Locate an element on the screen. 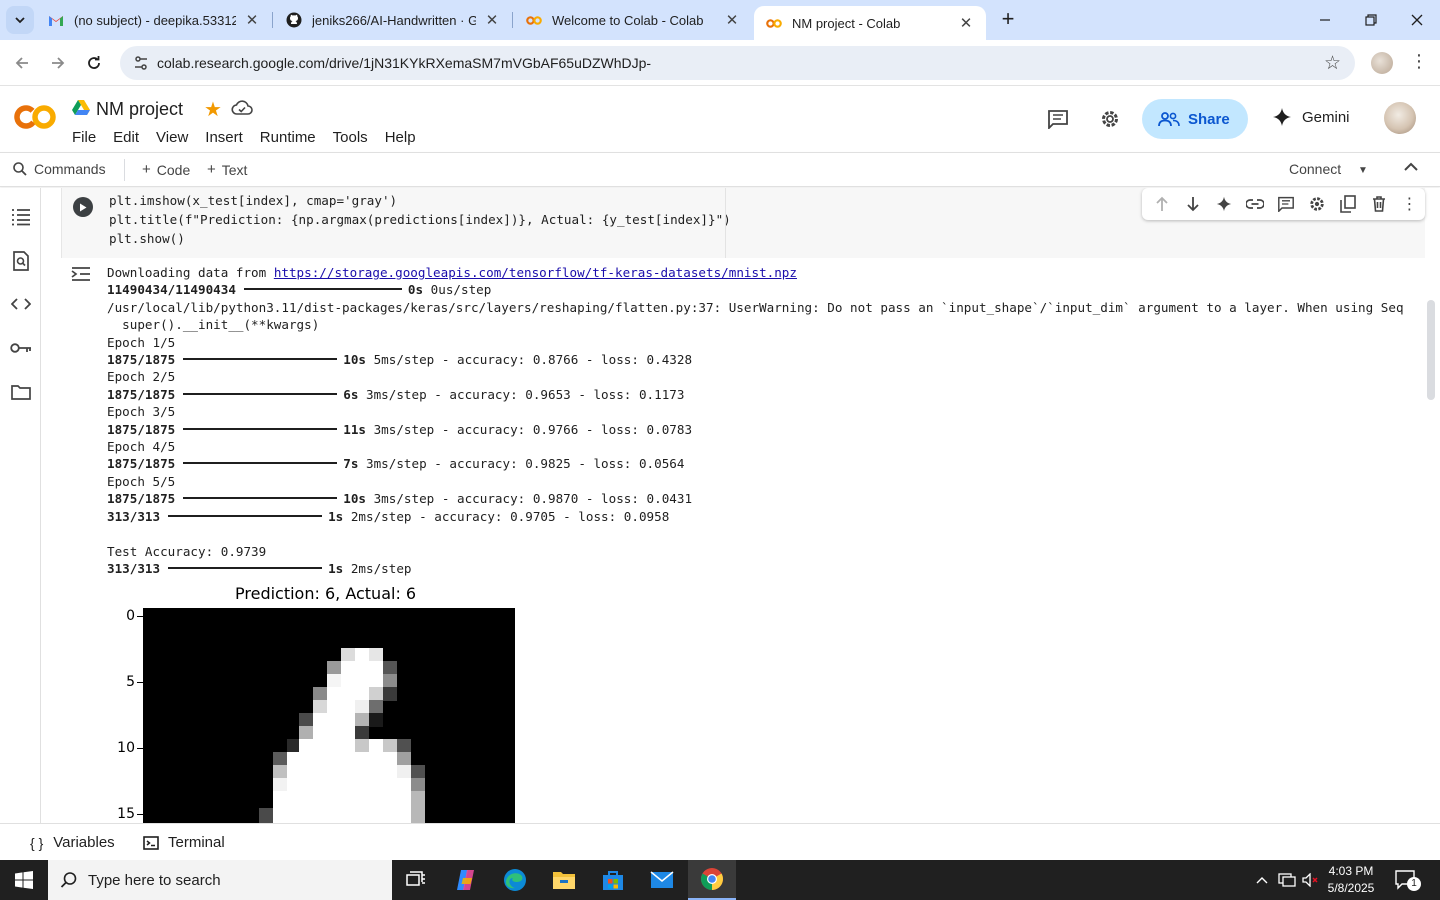 The height and width of the screenshot is (900, 1440). menu-runtime: Runtime is located at coordinates (288, 137).